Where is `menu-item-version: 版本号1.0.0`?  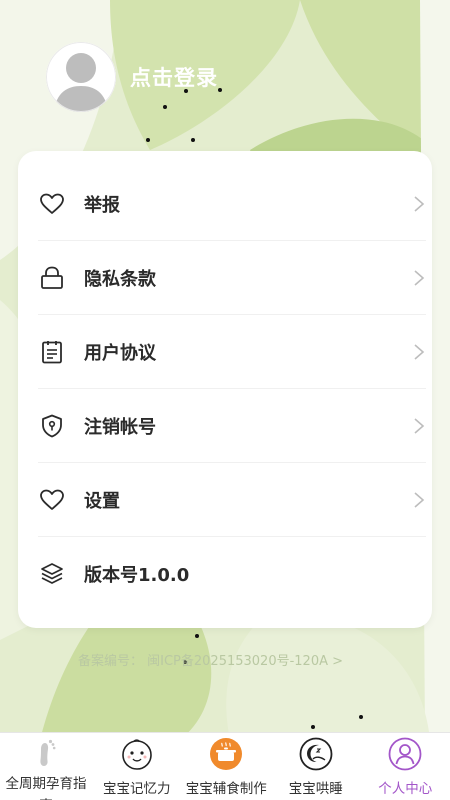 menu-item-version: 版本号1.0.0 is located at coordinates (232, 574).